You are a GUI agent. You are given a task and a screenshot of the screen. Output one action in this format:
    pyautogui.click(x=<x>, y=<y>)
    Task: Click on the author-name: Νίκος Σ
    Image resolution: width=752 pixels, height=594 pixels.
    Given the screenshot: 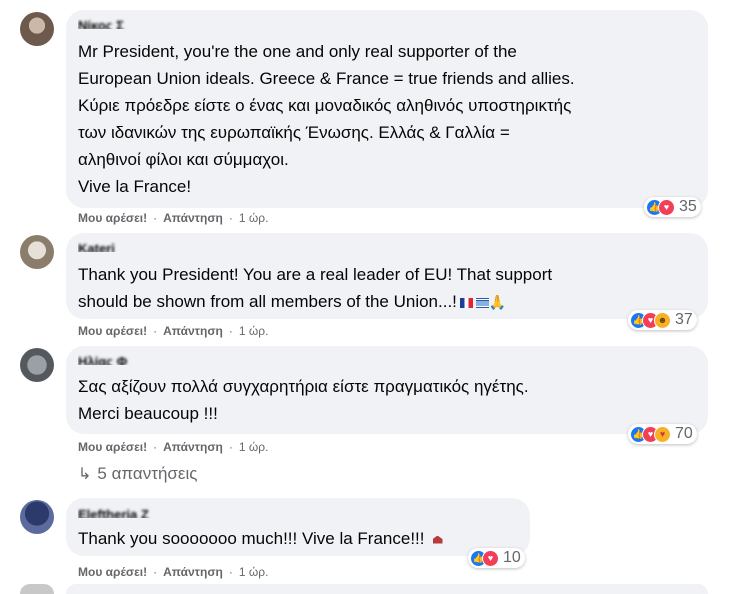 What is the action you would take?
    pyautogui.click(x=101, y=23)
    